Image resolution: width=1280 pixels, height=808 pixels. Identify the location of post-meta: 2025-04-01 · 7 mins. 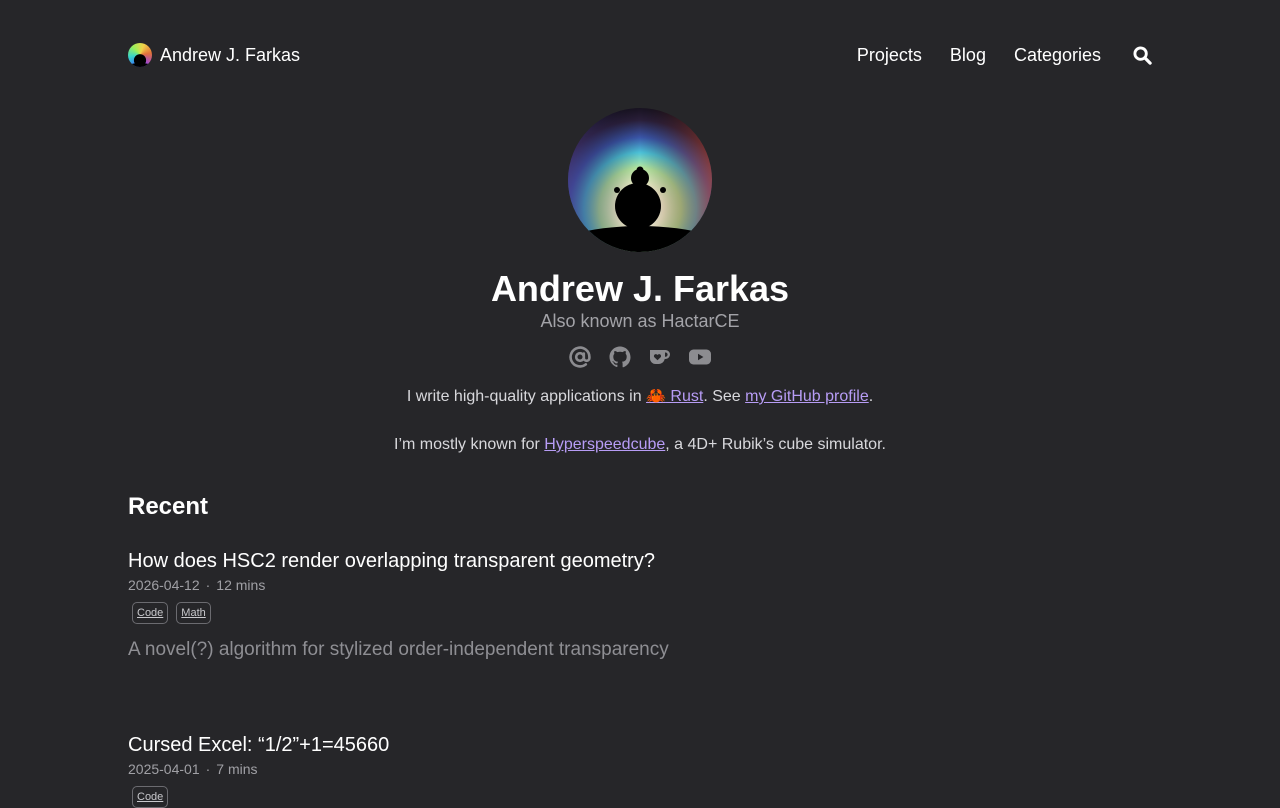
(258, 769).